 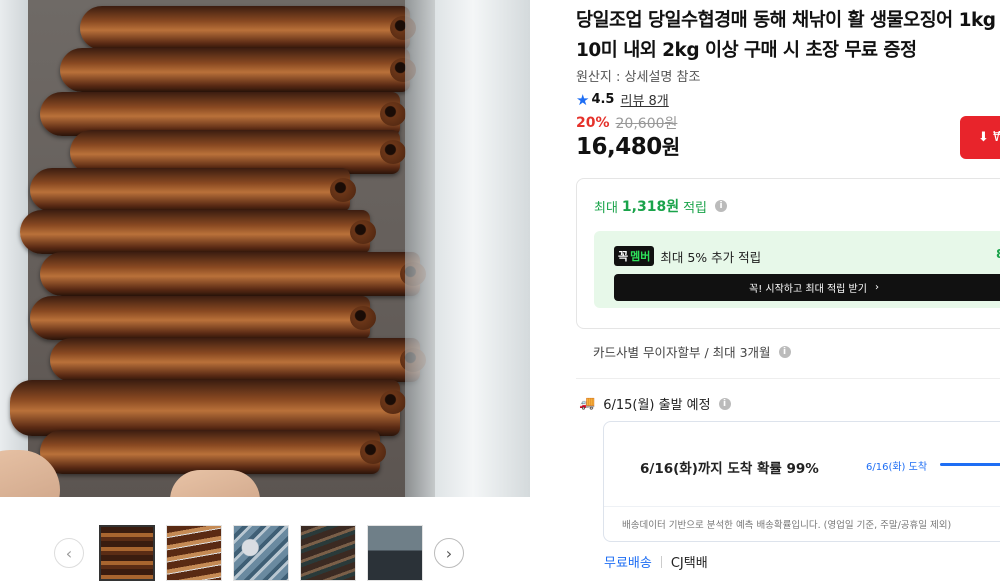 What do you see at coordinates (638, 77) in the screenshot?
I see `origin-text: 원산지 : 상세설명 참조` at bounding box center [638, 77].